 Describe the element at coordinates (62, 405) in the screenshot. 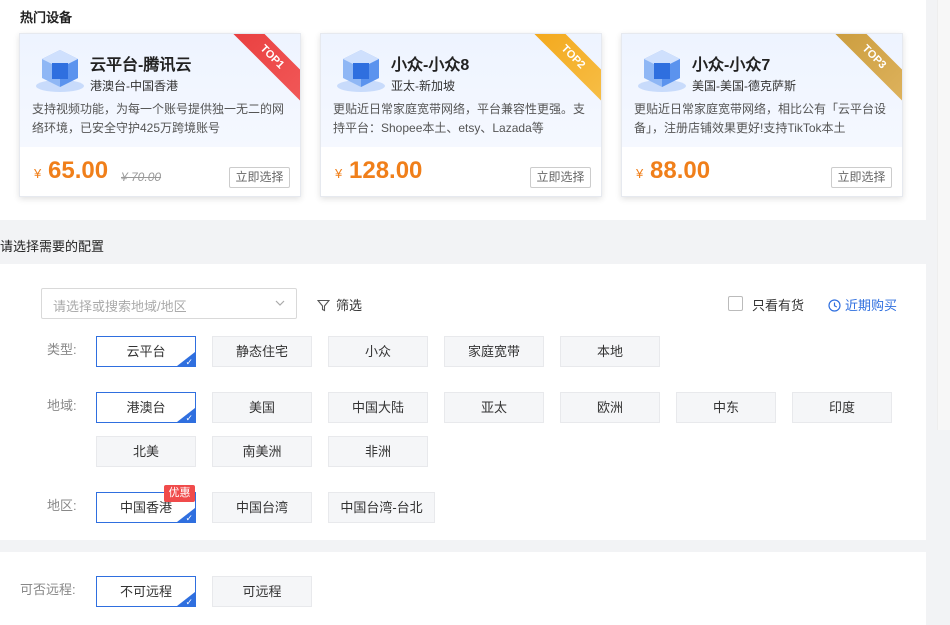

I see `area-label: 地域:` at that location.